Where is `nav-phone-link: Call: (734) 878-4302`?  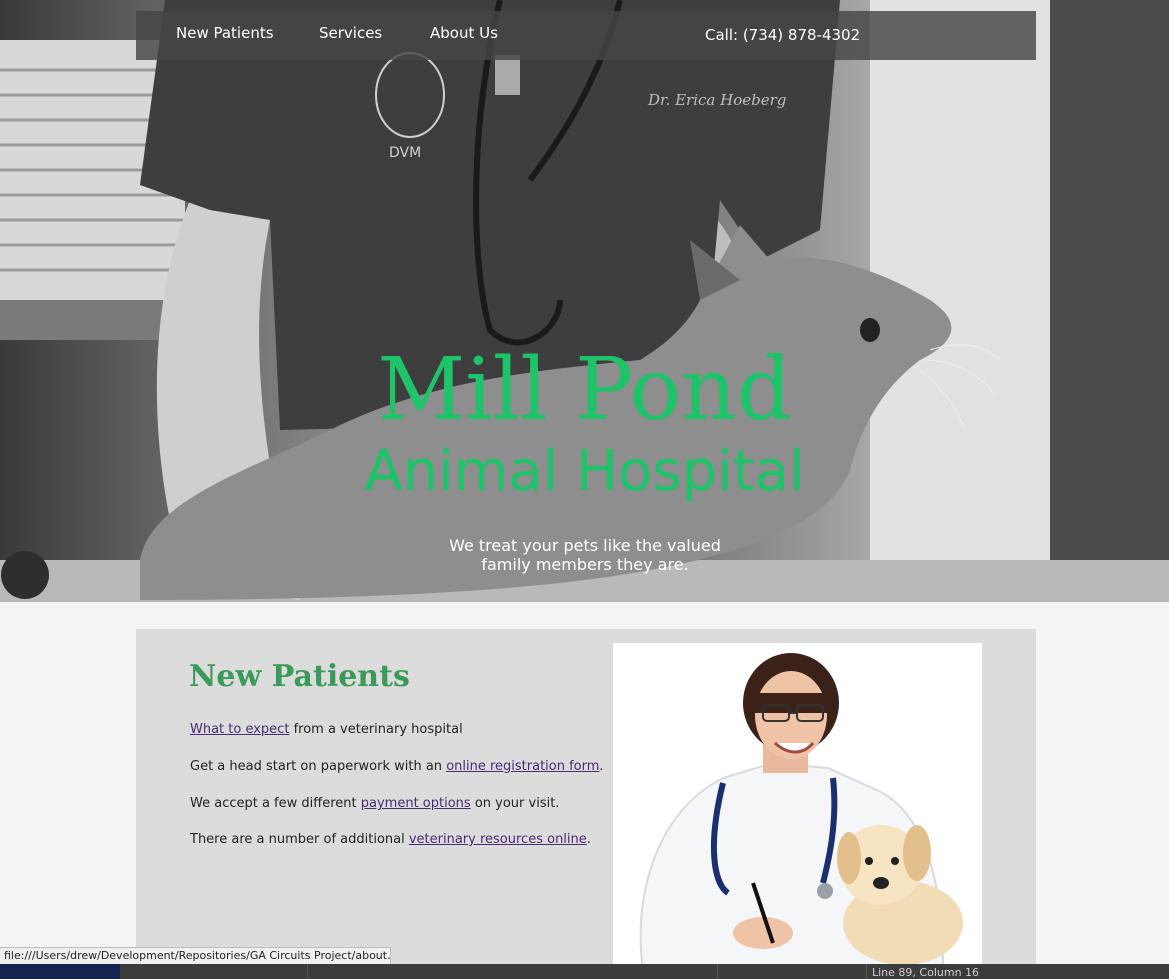
nav-phone-link: Call: (734) 878-4302 is located at coordinates (782, 35).